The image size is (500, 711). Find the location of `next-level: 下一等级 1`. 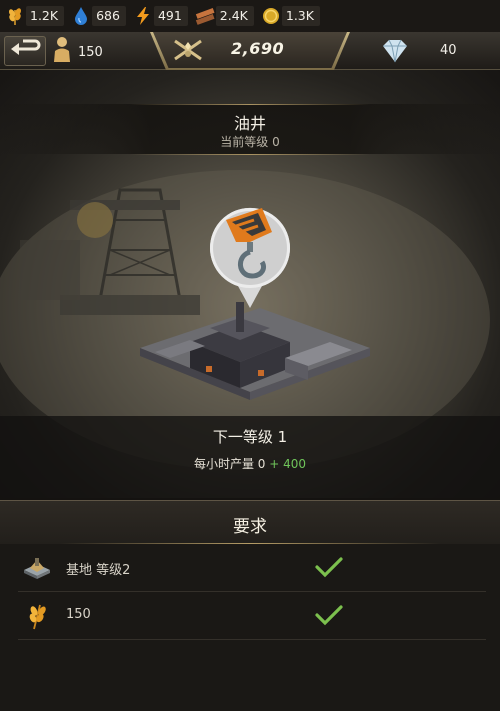

next-level: 下一等级 1 is located at coordinates (250, 437).